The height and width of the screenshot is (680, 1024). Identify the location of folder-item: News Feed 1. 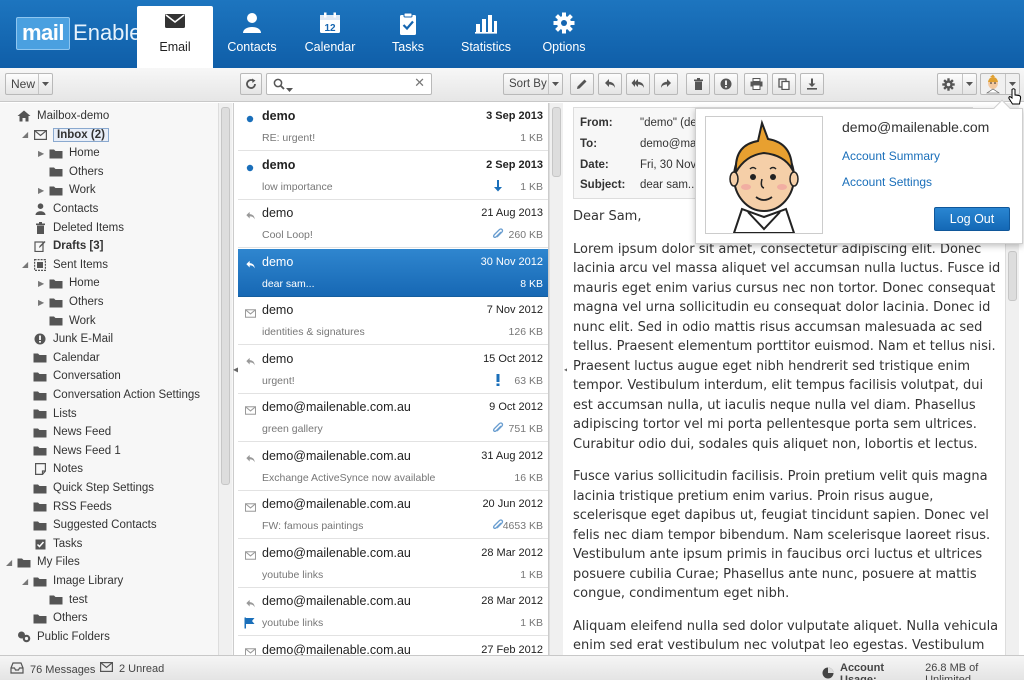
(71, 451).